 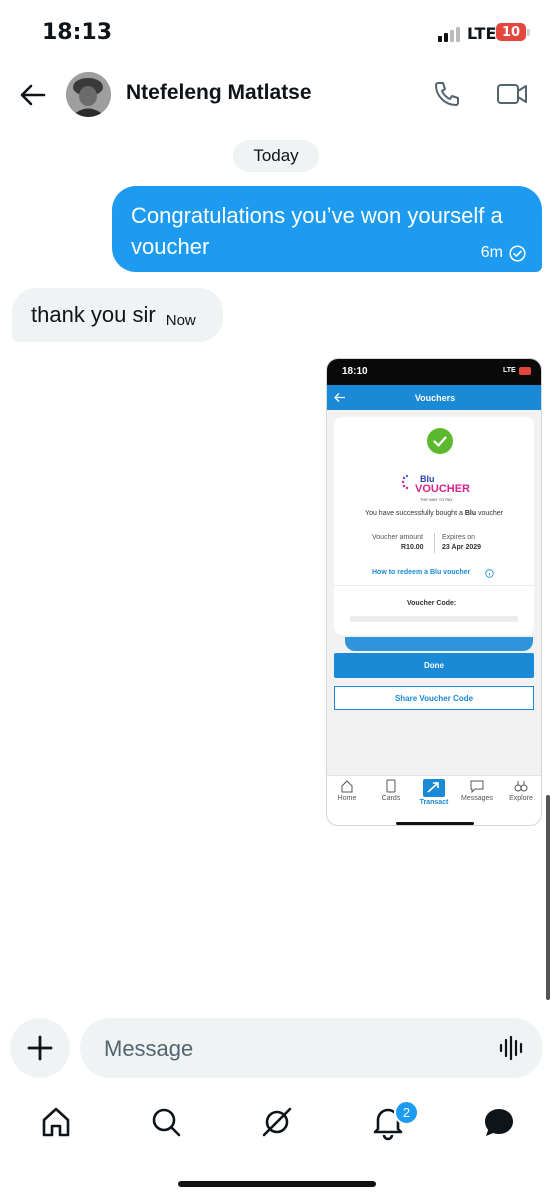 What do you see at coordinates (405, 482) in the screenshot?
I see `blu-logo-dots` at bounding box center [405, 482].